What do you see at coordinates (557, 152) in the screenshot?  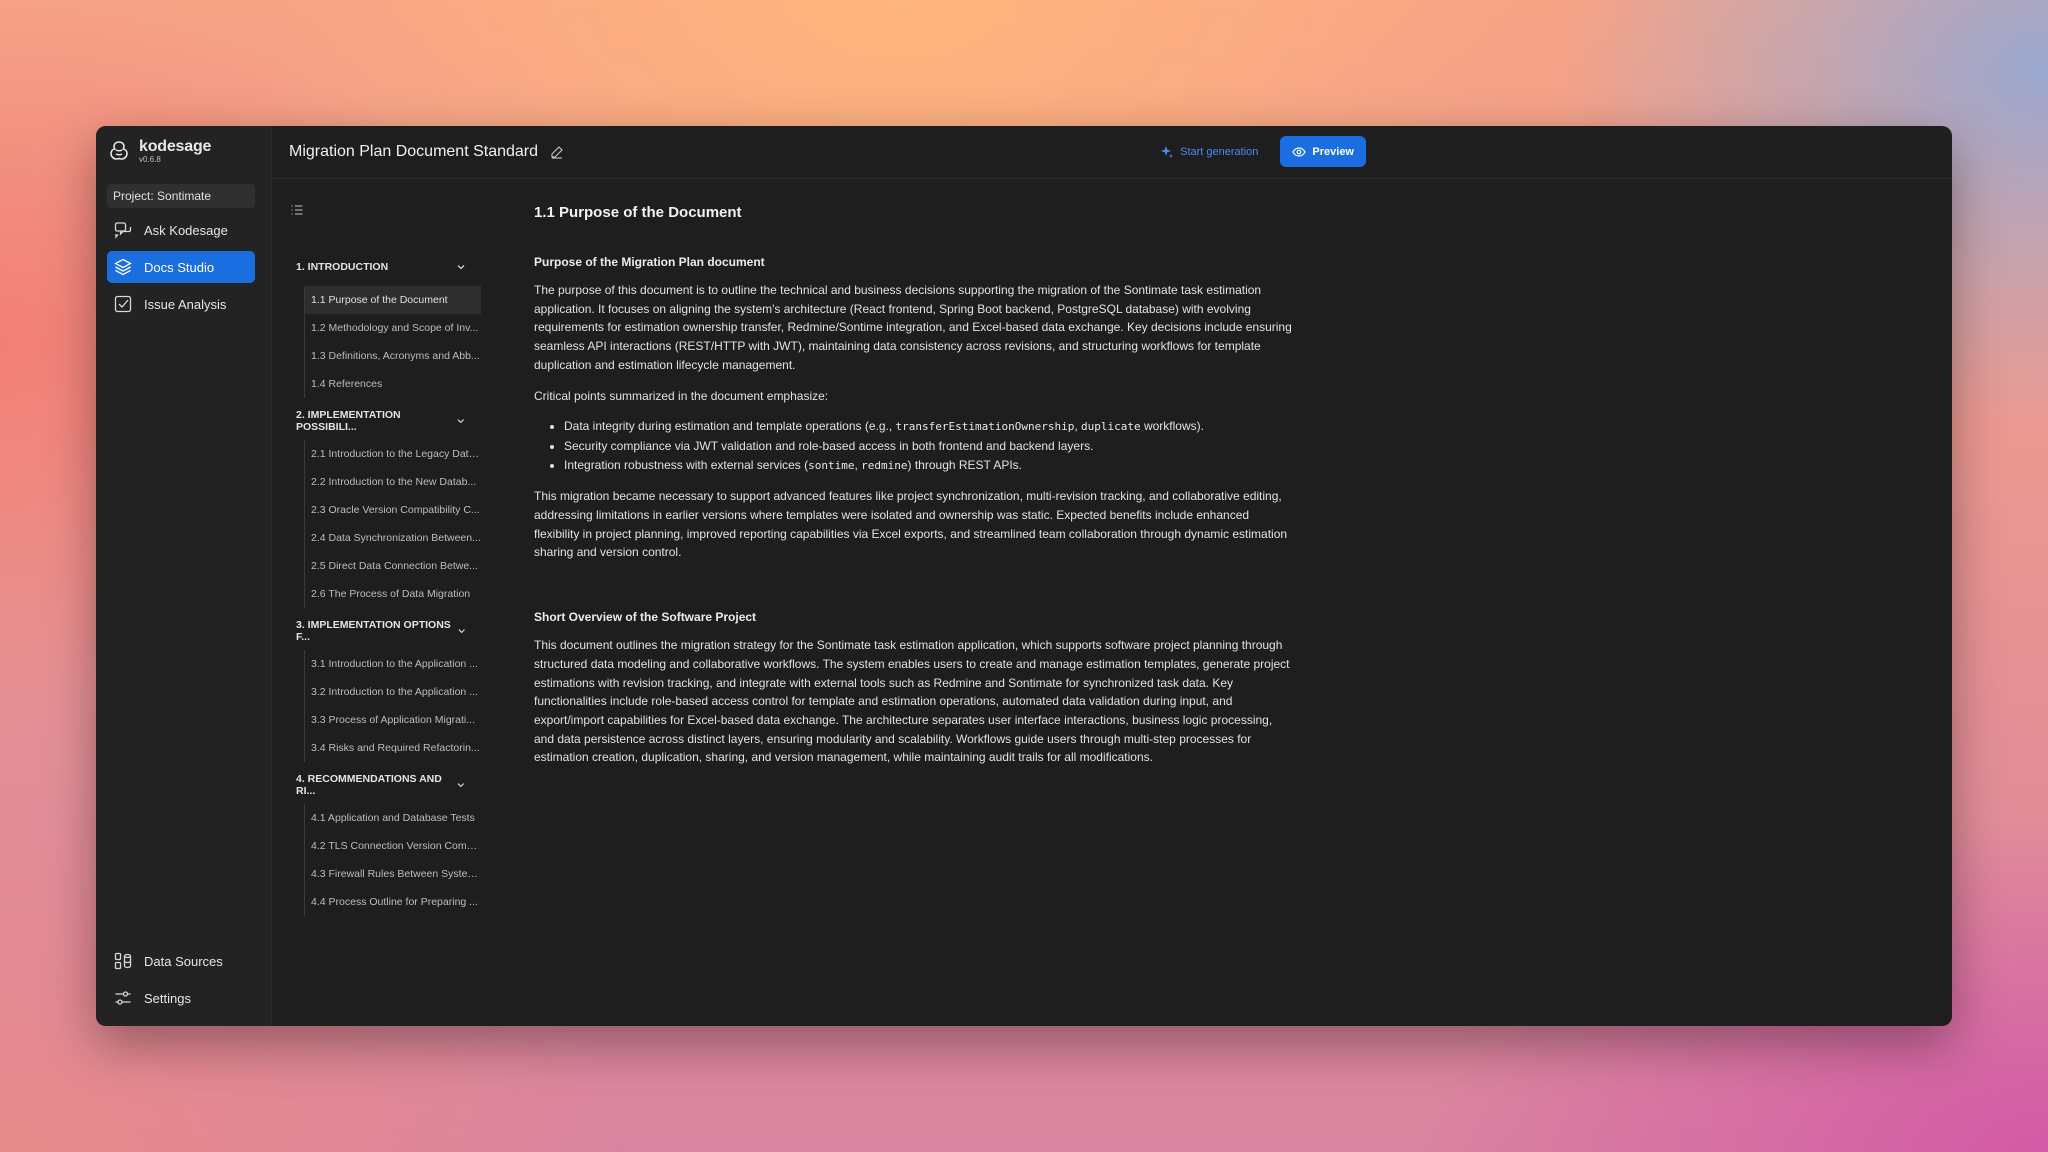 I see `edit-pencil-icon` at bounding box center [557, 152].